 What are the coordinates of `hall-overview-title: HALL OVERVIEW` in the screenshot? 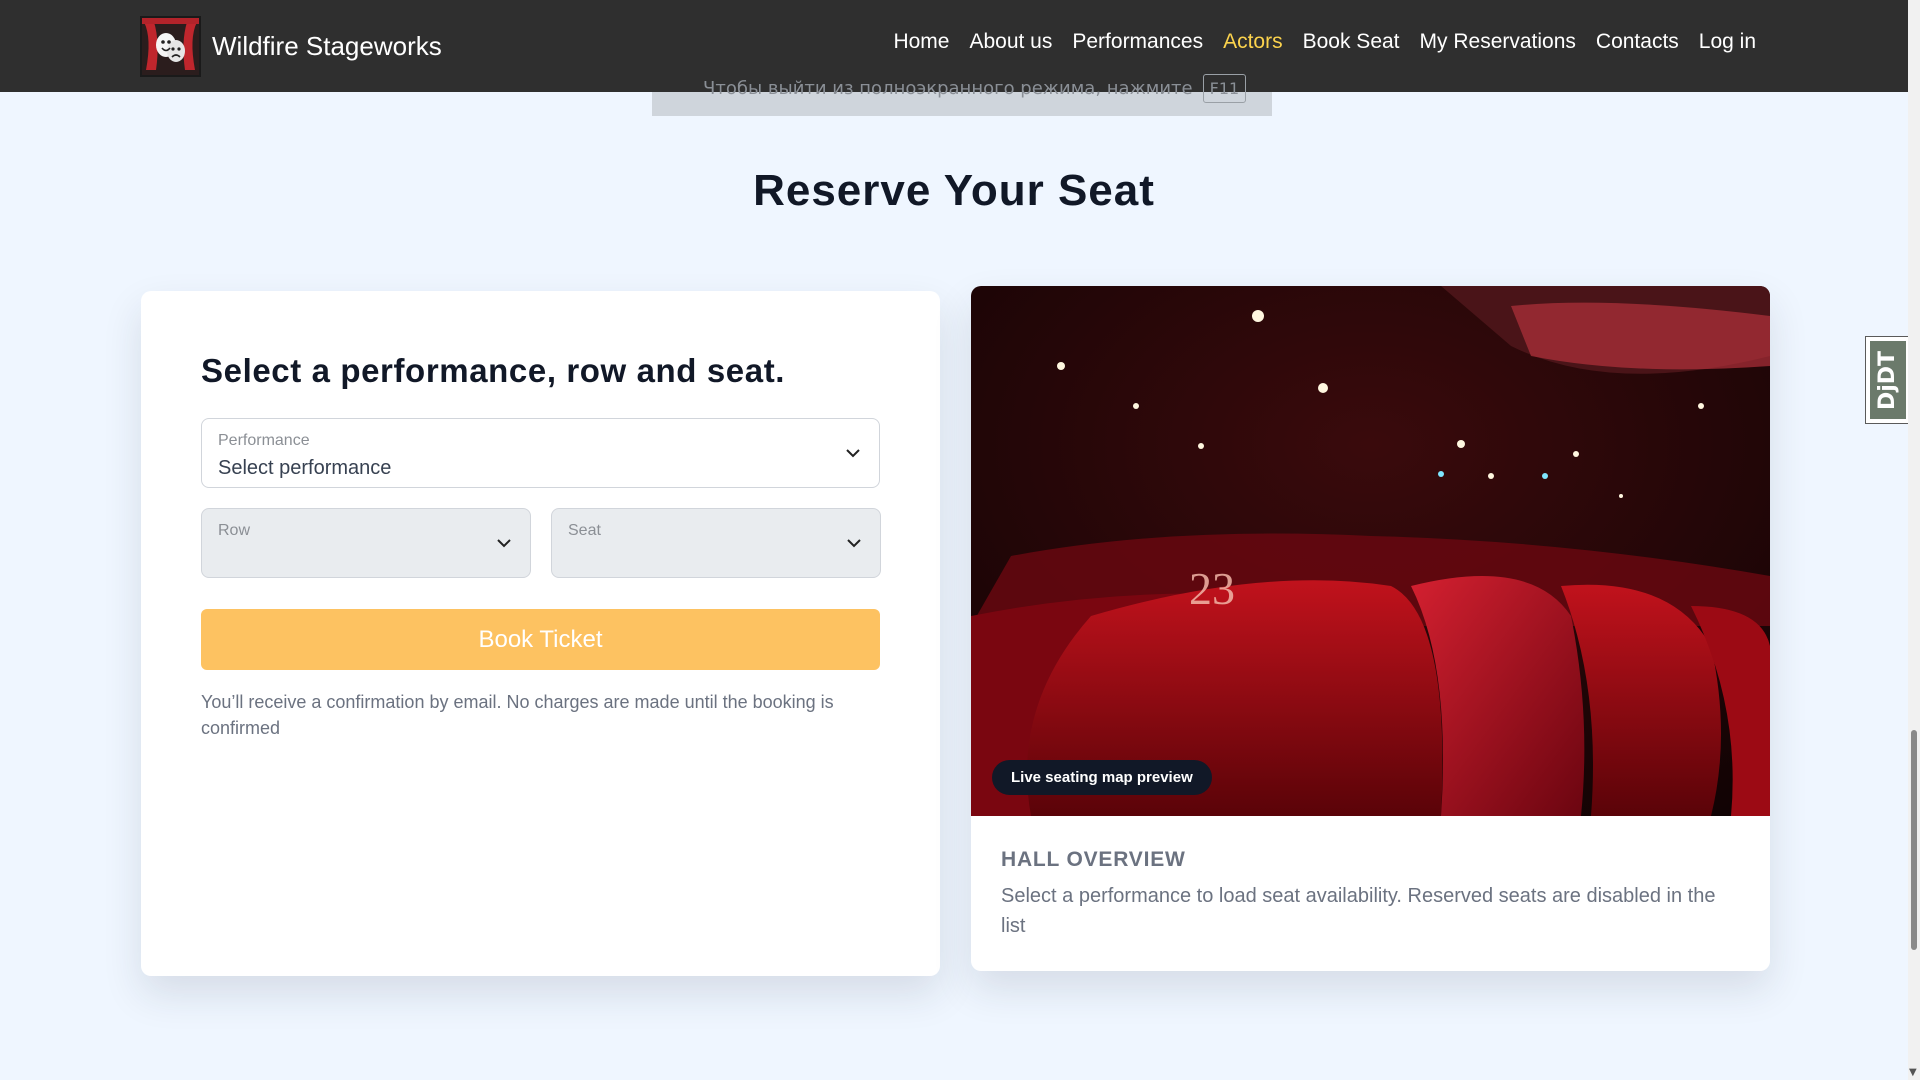 It's located at (1093, 859).